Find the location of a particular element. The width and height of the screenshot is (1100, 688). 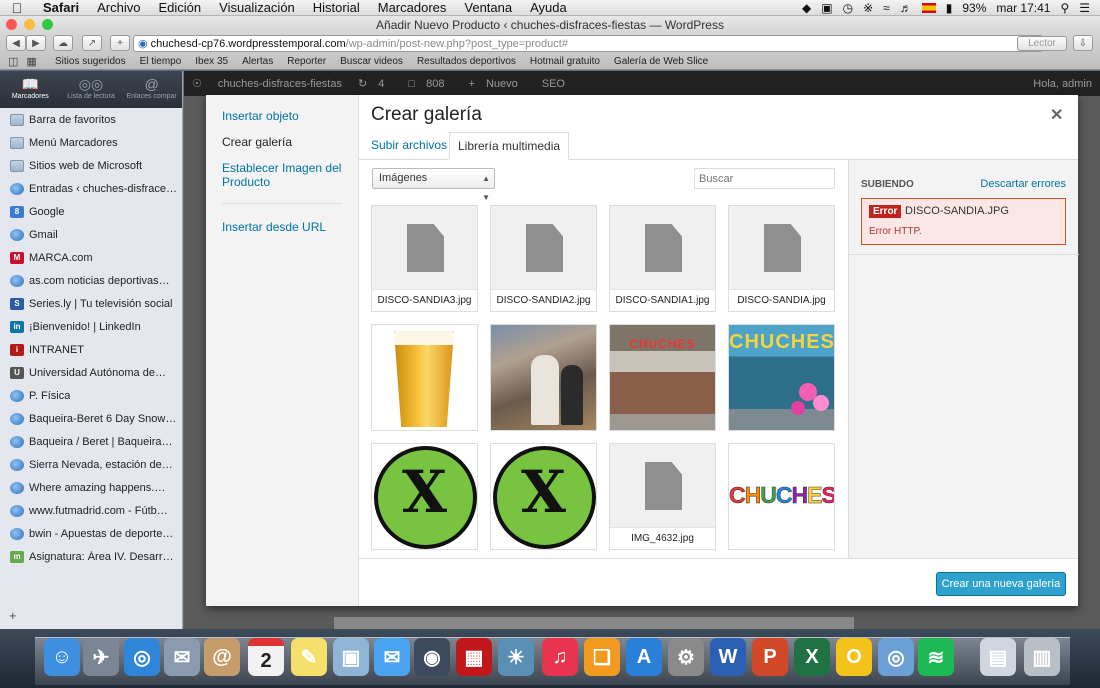

launchpad-icon: ✈ is located at coordinates (101, 657).